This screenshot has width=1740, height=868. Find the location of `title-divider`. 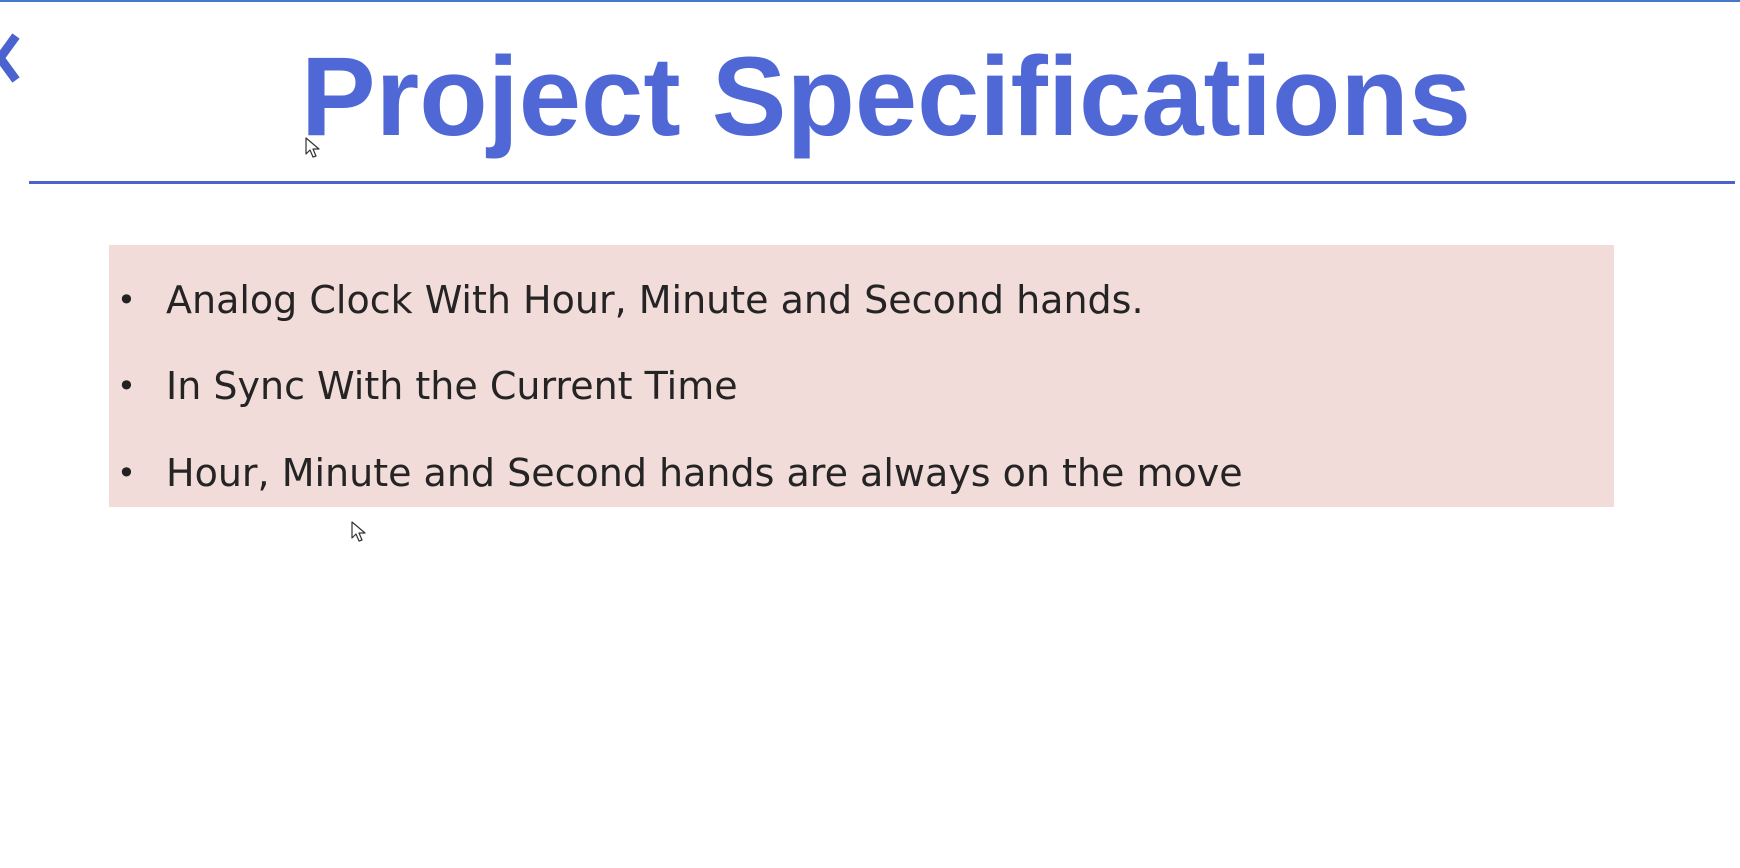

title-divider is located at coordinates (882, 182).